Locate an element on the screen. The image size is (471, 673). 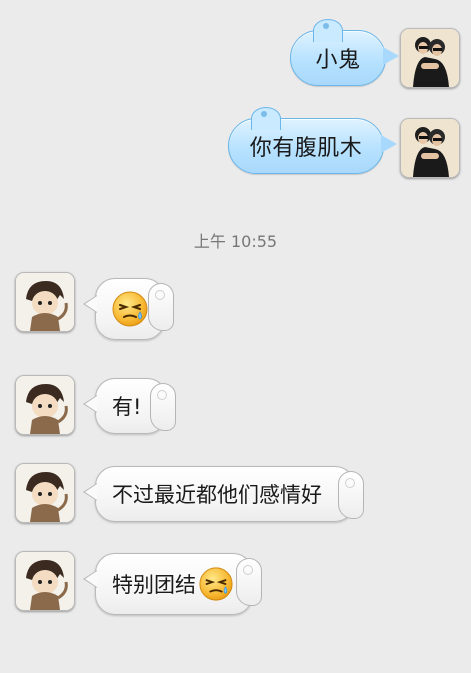
incoming-message-bubble is located at coordinates (128, 309).